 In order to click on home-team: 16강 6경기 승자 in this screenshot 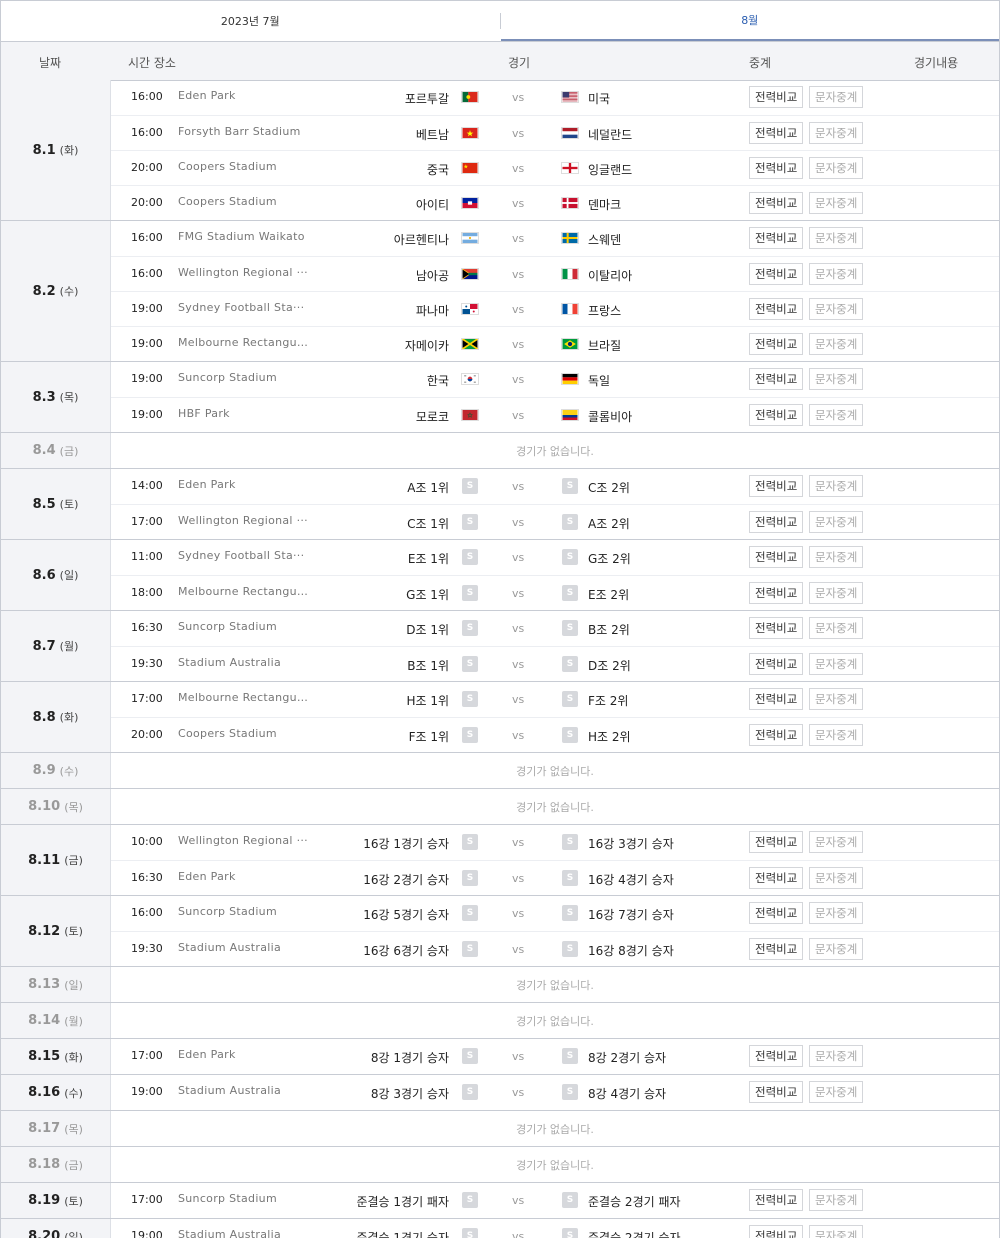, I will do `click(406, 950)`.